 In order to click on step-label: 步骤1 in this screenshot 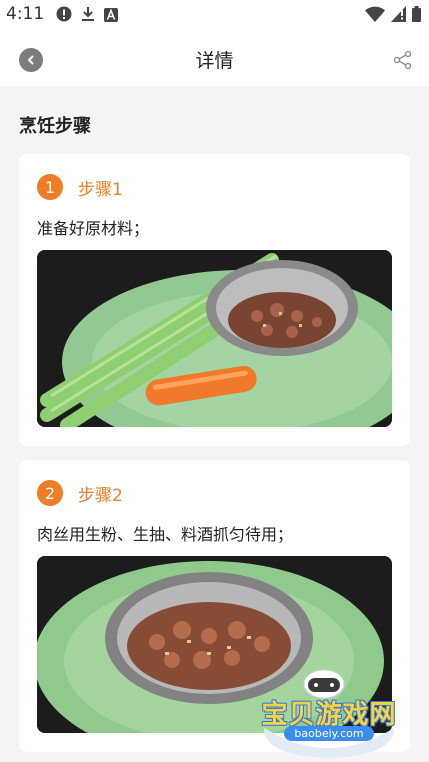, I will do `click(100, 189)`.